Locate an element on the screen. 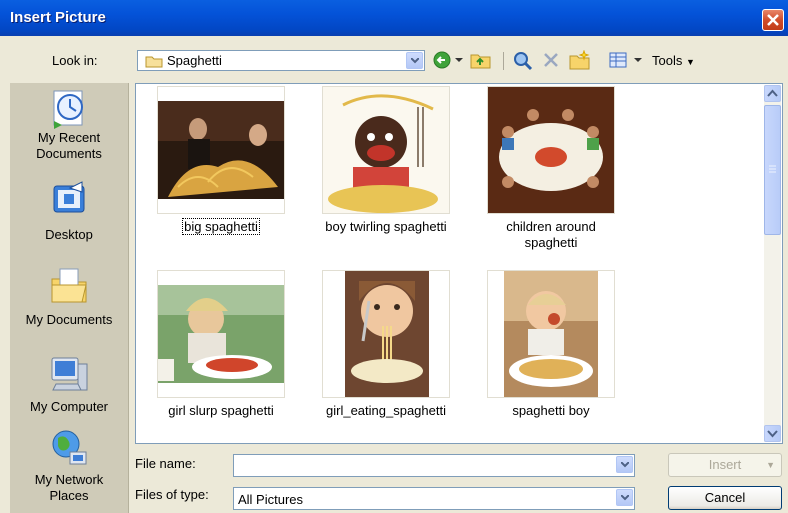 This screenshot has height=513, width=788. place-my-recent-documents: My Recent Documents is located at coordinates (69, 127).